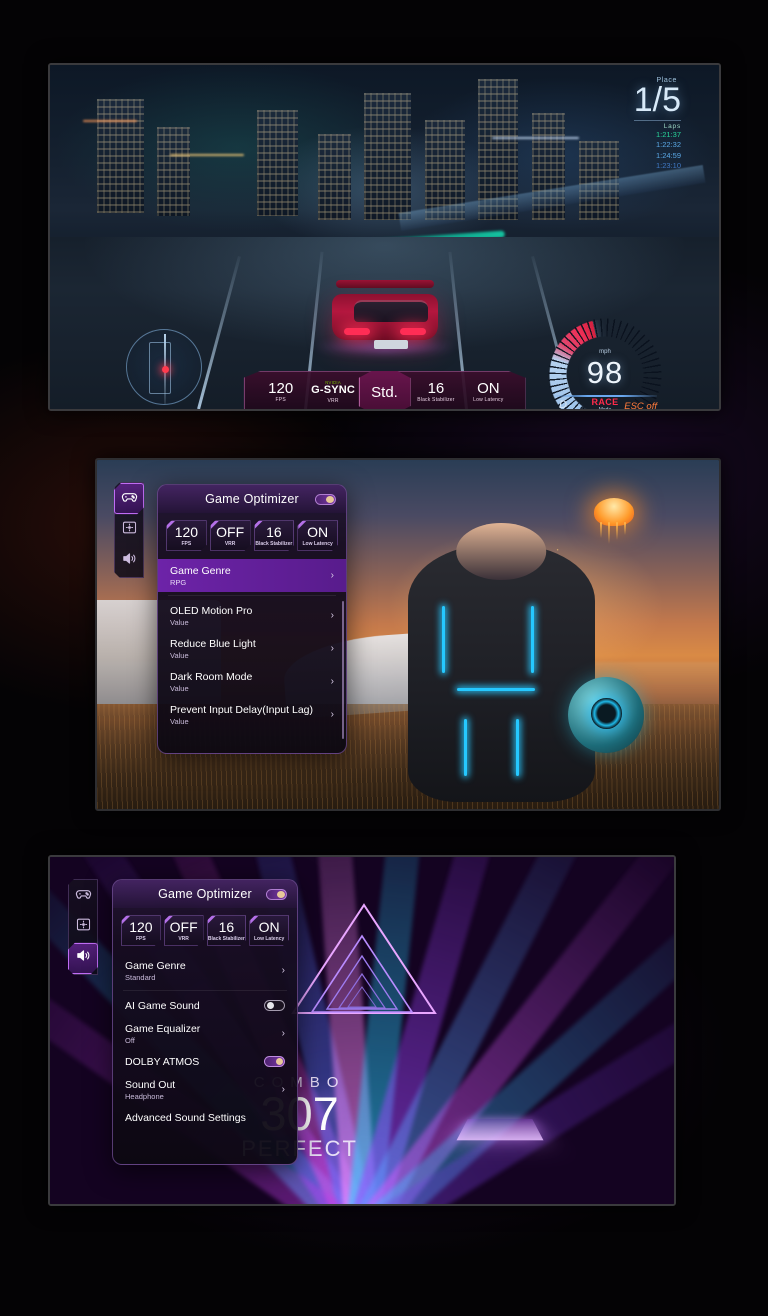 This screenshot has width=768, height=1316. Describe the element at coordinates (163, 1028) in the screenshot. I see `menu-item-title: Game Equalizer` at that location.